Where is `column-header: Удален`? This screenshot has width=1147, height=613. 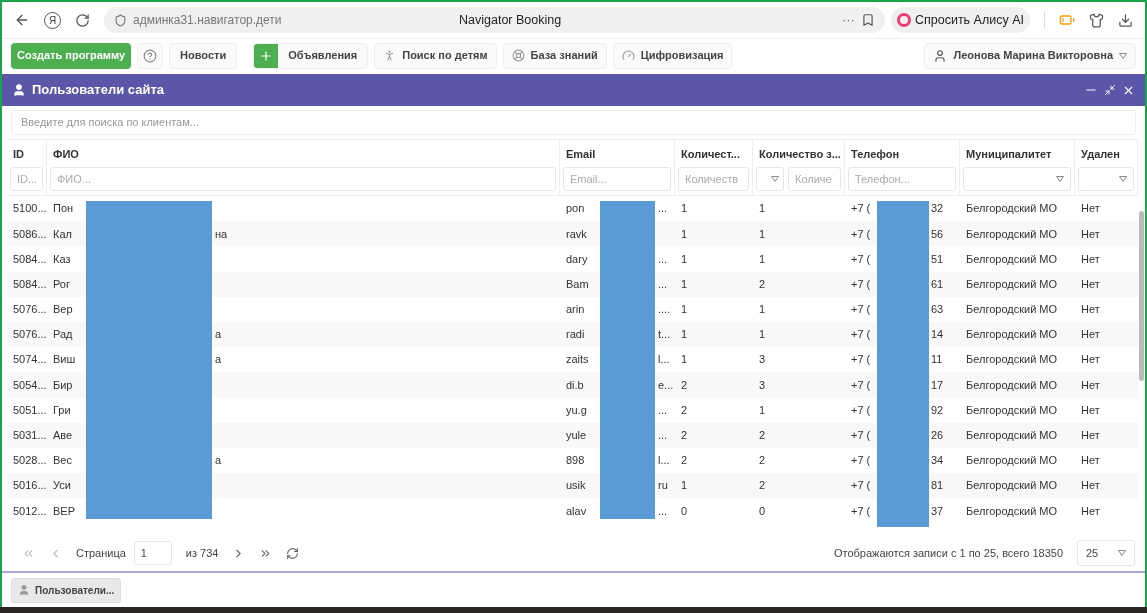
column-header: Удален is located at coordinates (1106, 153).